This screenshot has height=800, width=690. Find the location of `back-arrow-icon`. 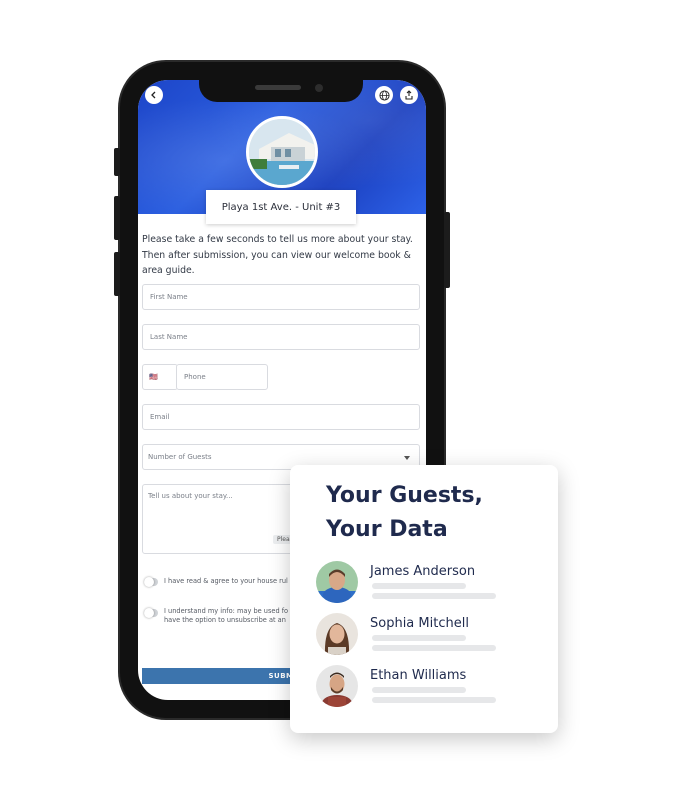

back-arrow-icon is located at coordinates (153, 95).